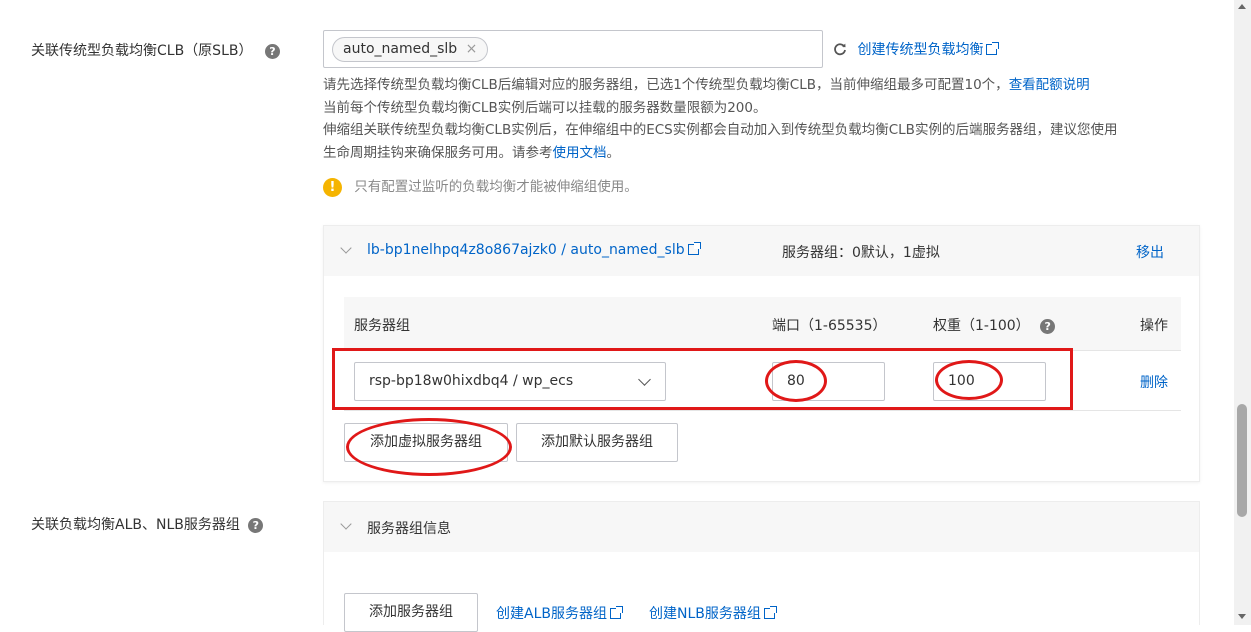  What do you see at coordinates (1049, 85) in the screenshot?
I see `quota-link: 查看配额说明` at bounding box center [1049, 85].